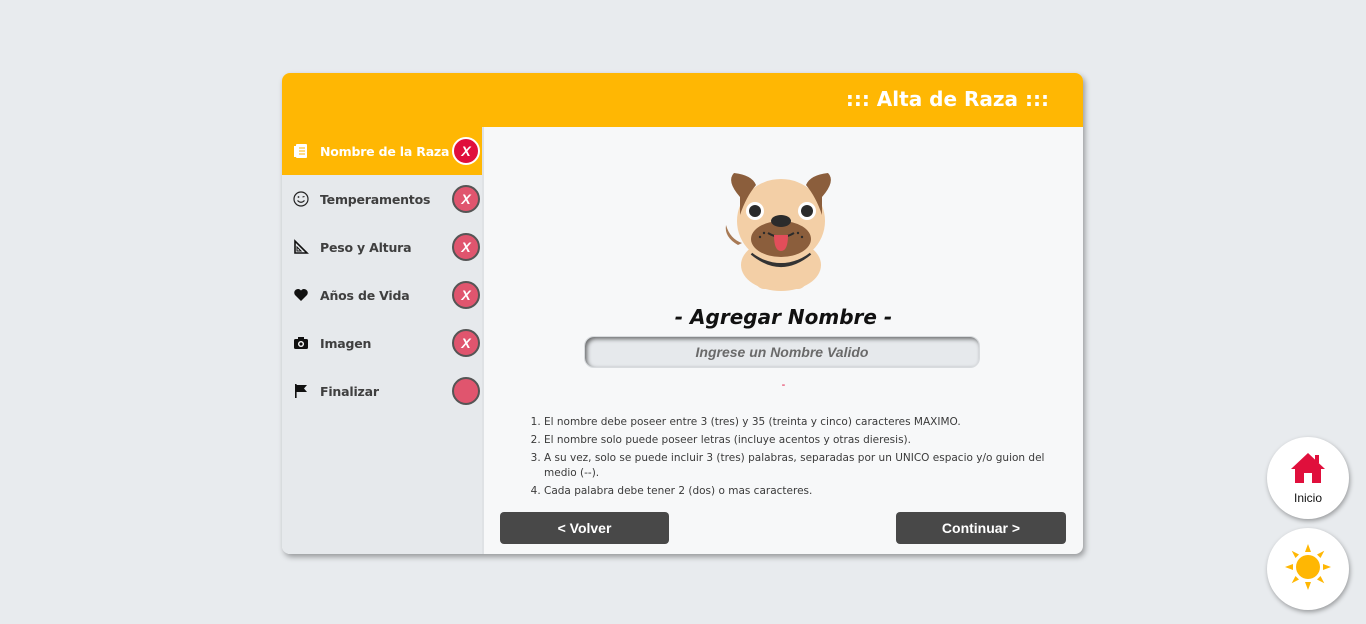  I want to click on step-weight-height: Peso y Altura X, so click(382, 247).